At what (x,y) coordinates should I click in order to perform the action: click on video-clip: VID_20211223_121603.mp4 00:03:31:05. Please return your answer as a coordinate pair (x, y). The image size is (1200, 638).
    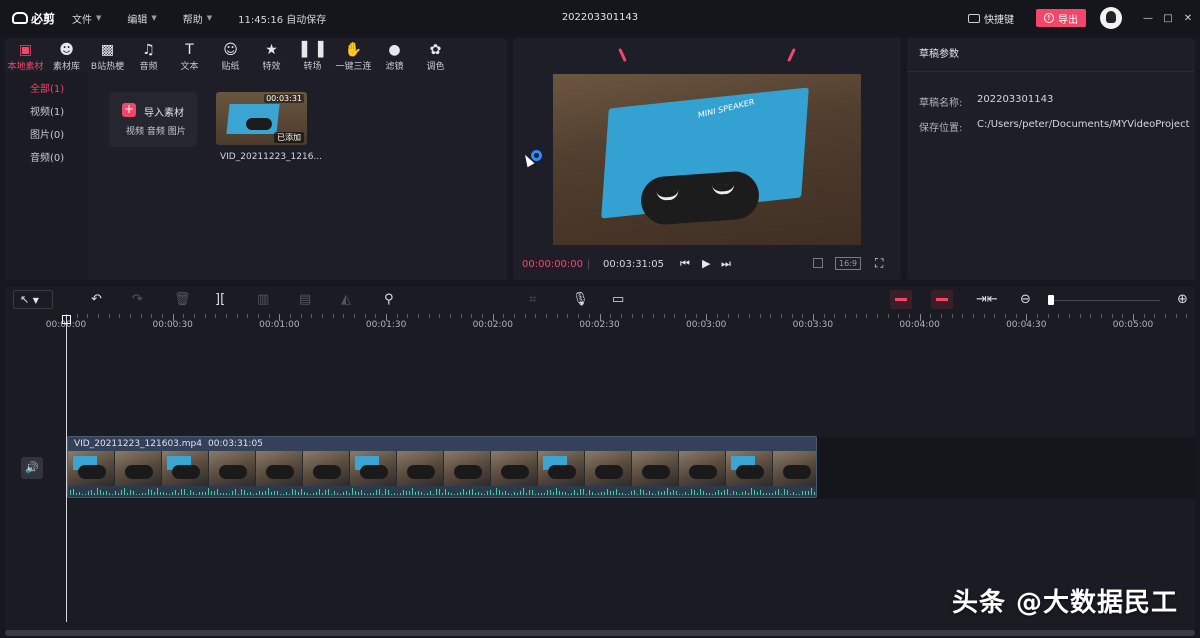
    Looking at the image, I should click on (442, 467).